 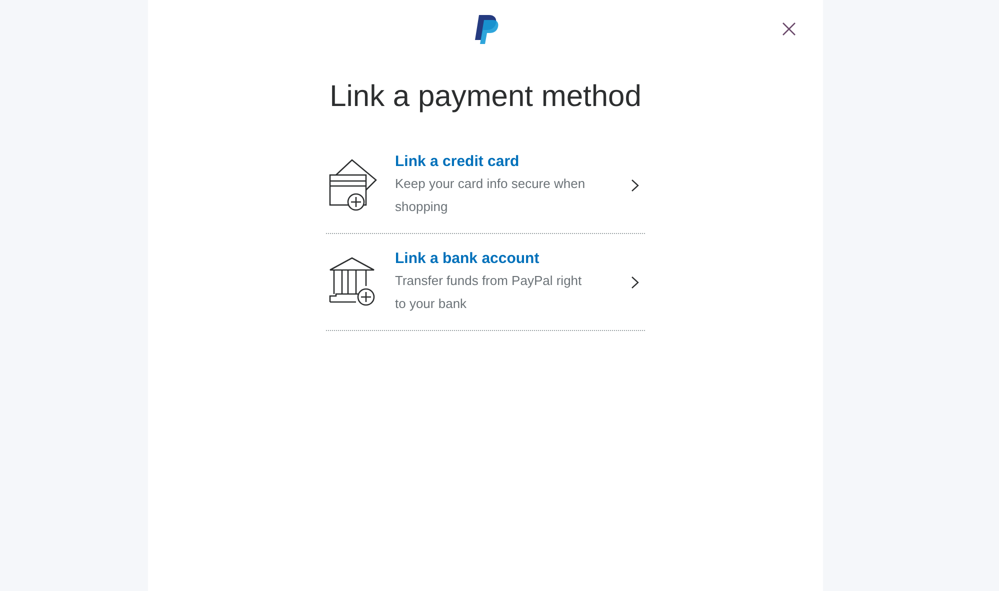 What do you see at coordinates (457, 162) in the screenshot?
I see `option-title: Link a credit card` at bounding box center [457, 162].